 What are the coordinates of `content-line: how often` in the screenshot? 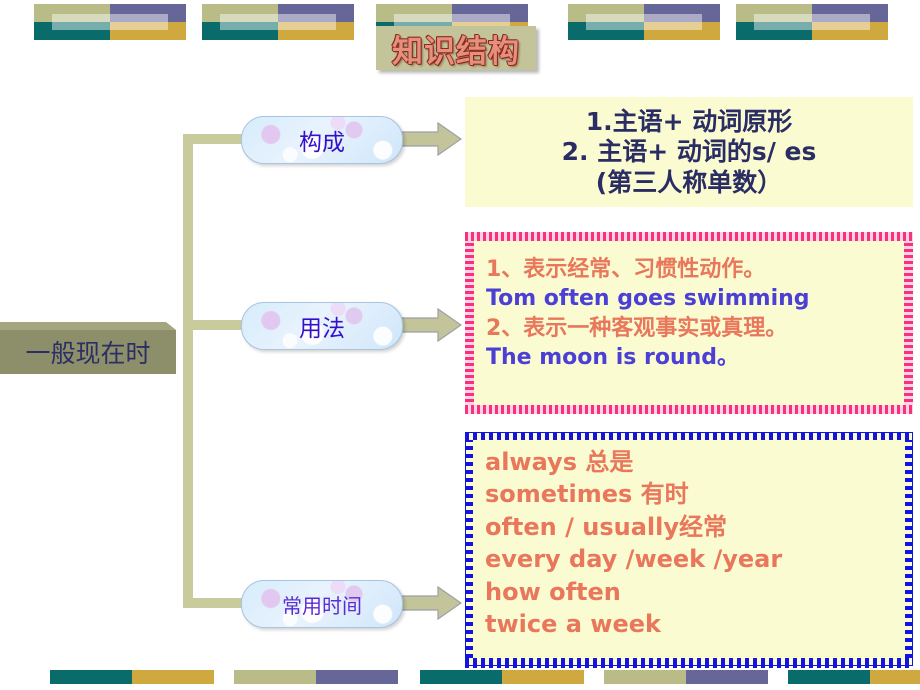 It's located at (553, 591).